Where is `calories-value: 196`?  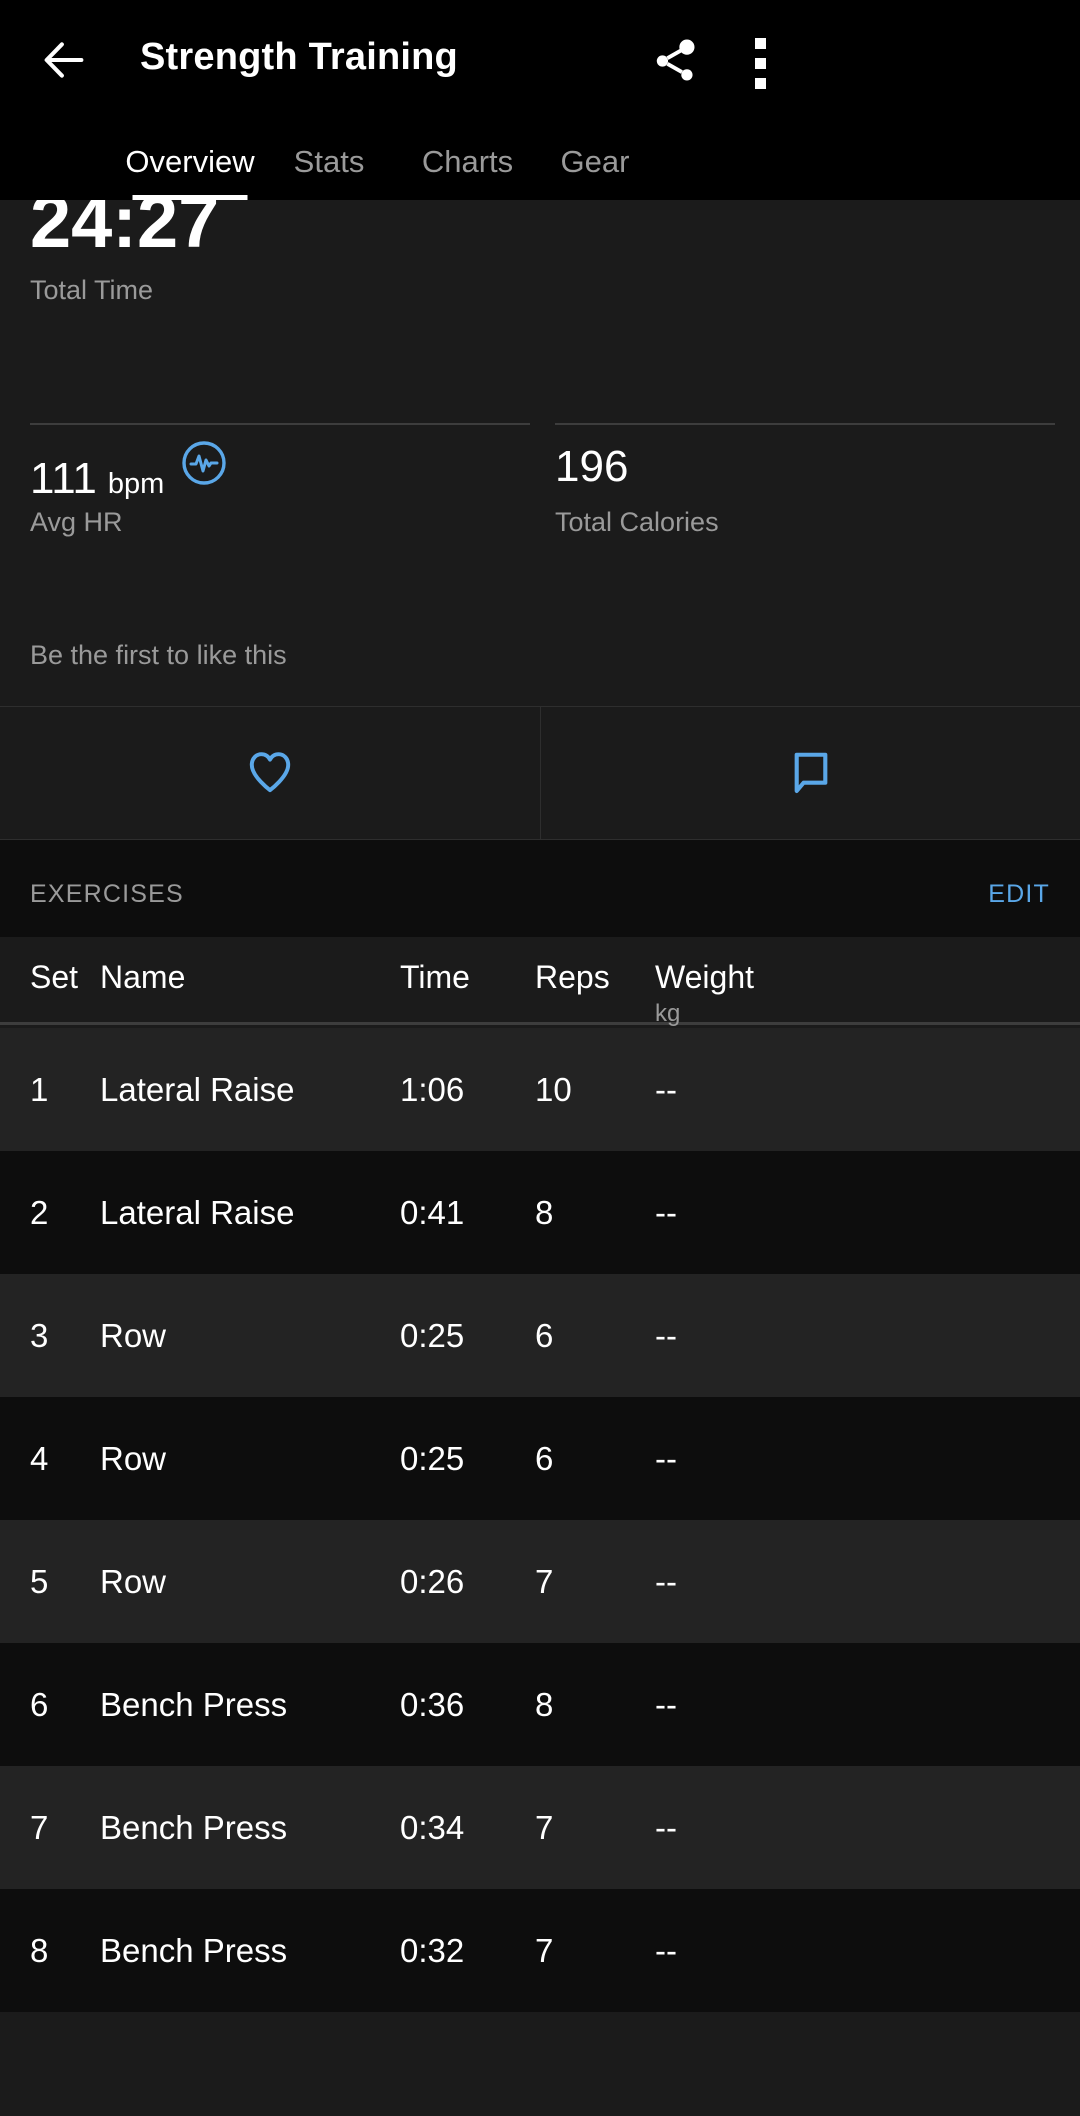 calories-value: 196 is located at coordinates (592, 466).